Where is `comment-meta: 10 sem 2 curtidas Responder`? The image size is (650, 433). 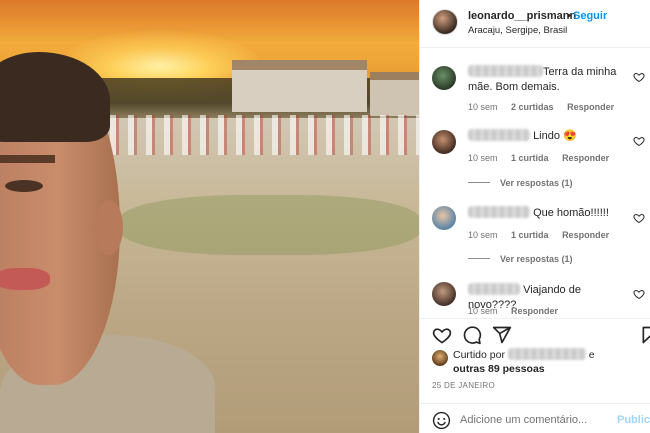 comment-meta: 10 sem 2 curtidas Responder is located at coordinates (546, 107).